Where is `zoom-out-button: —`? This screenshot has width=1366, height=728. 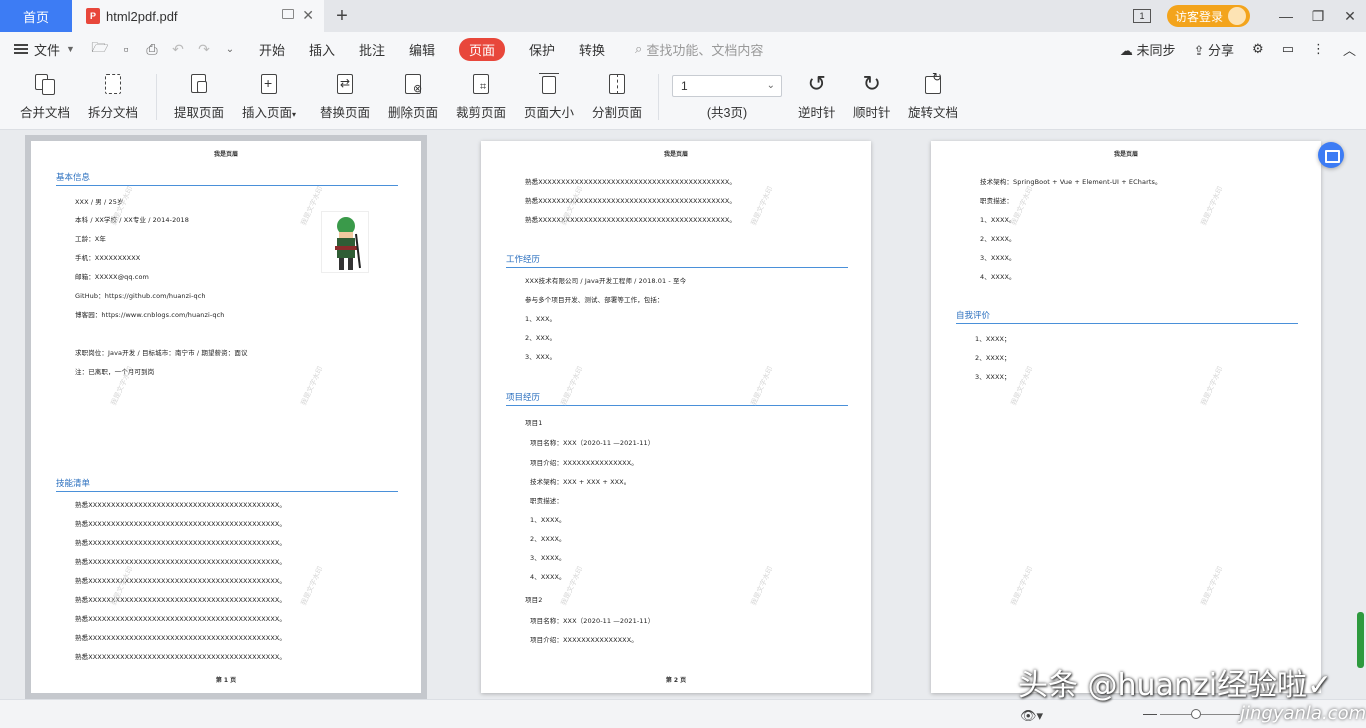 zoom-out-button: — is located at coordinates (1150, 713).